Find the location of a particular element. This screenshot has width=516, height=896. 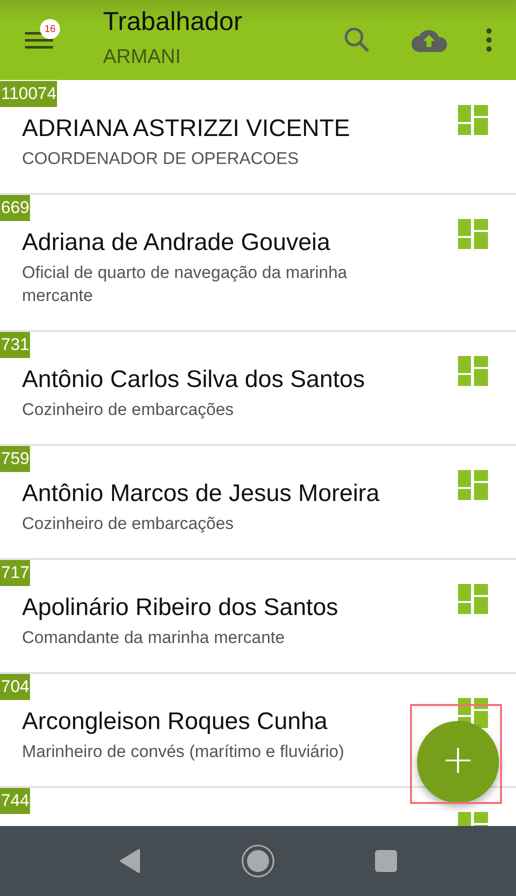

home-button is located at coordinates (258, 861).